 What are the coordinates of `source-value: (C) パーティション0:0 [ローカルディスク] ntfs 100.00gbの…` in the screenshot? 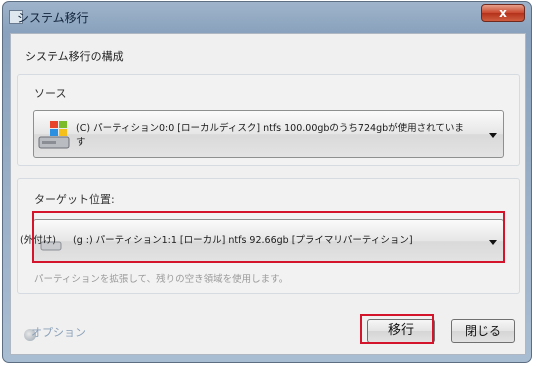 It's located at (270, 128).